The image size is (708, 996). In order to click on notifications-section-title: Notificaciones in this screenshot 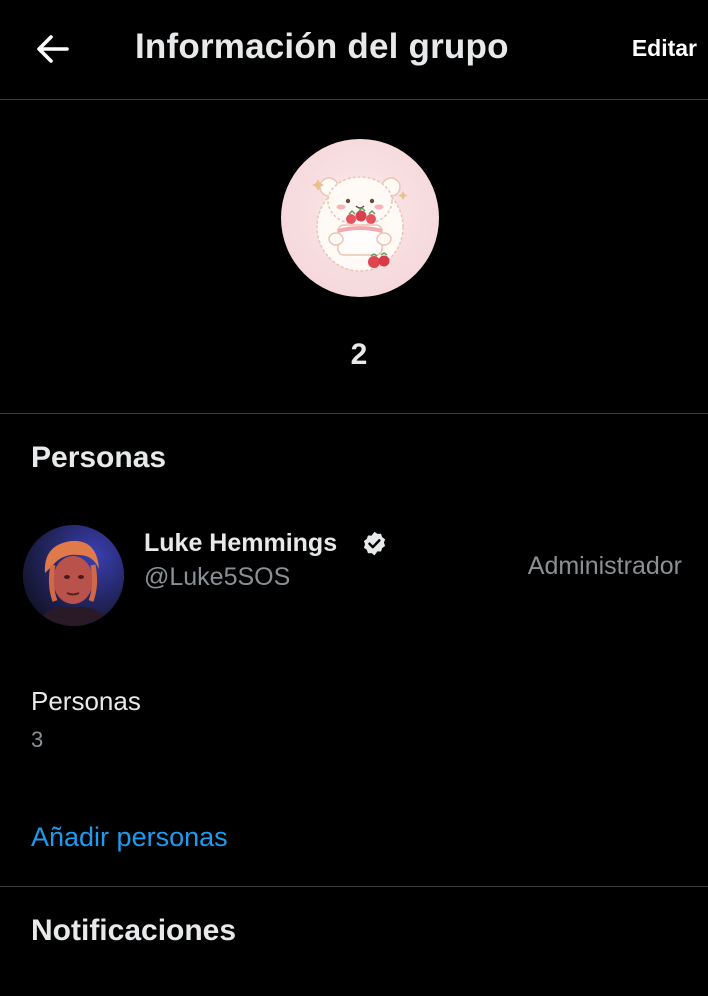, I will do `click(134, 930)`.